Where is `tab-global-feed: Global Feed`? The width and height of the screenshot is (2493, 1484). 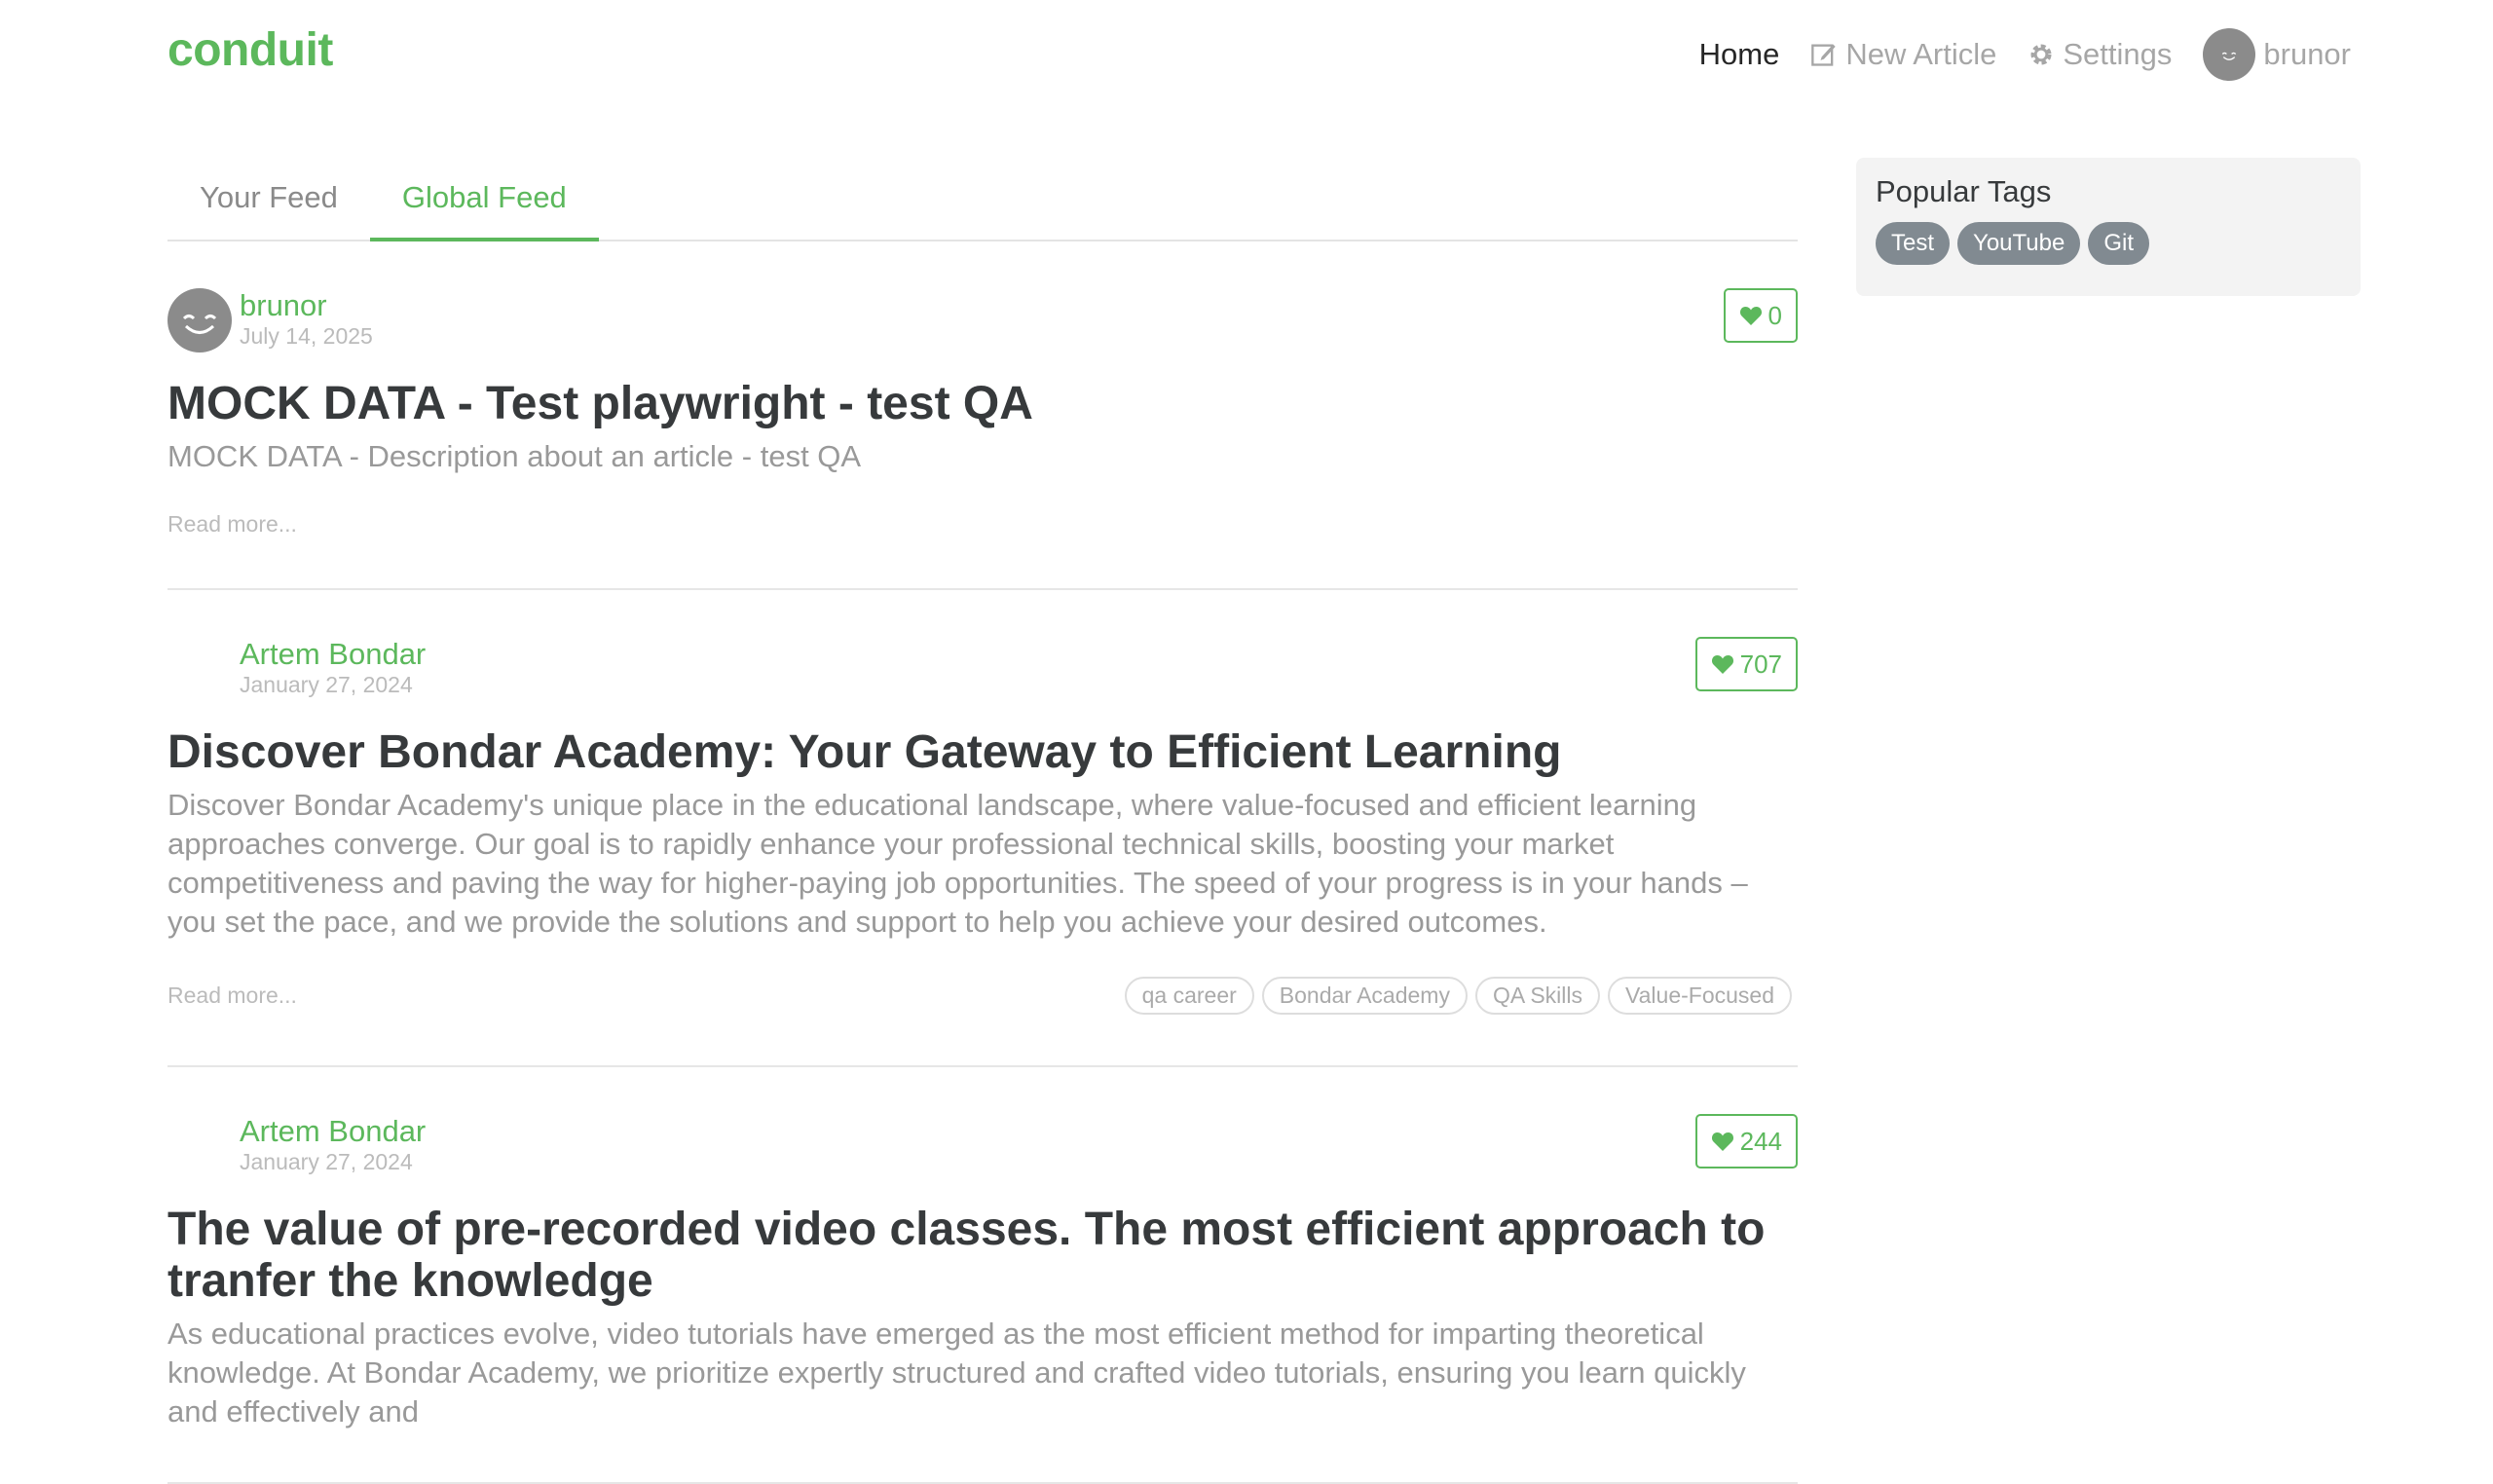 tab-global-feed: Global Feed is located at coordinates (484, 199).